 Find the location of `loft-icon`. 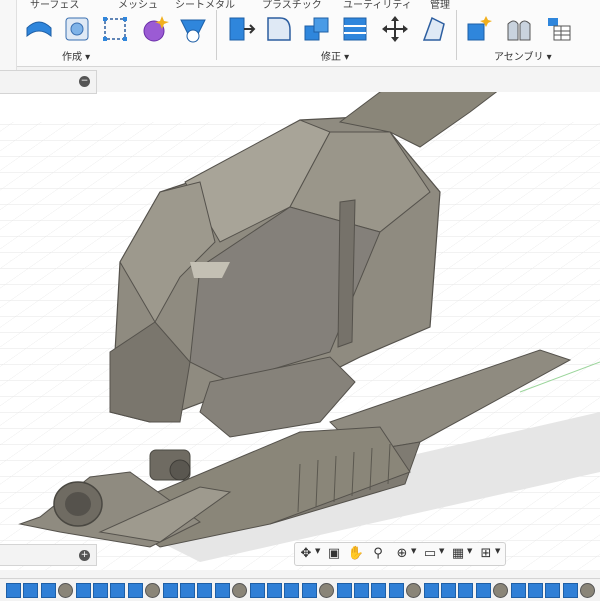

loft-icon is located at coordinates (193, 29).